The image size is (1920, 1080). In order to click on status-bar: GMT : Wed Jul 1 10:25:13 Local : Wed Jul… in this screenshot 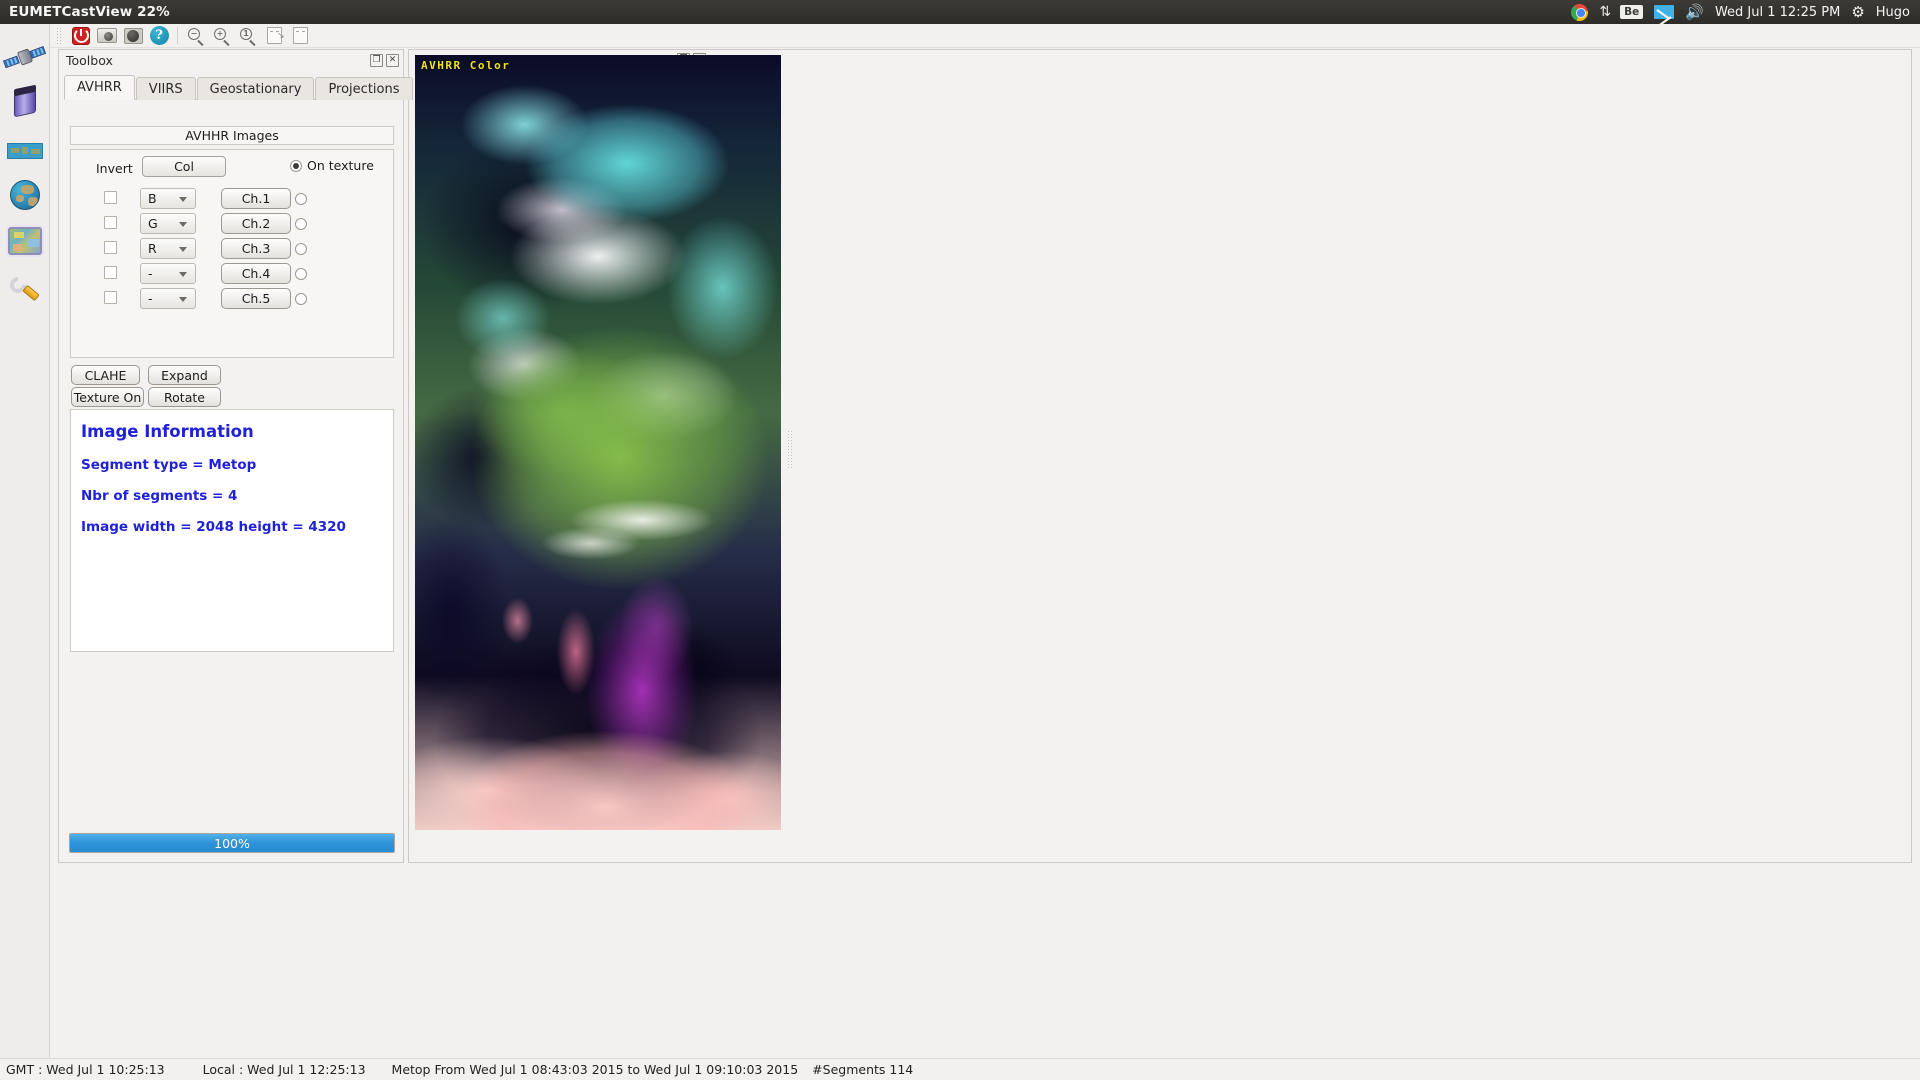, I will do `click(960, 1069)`.